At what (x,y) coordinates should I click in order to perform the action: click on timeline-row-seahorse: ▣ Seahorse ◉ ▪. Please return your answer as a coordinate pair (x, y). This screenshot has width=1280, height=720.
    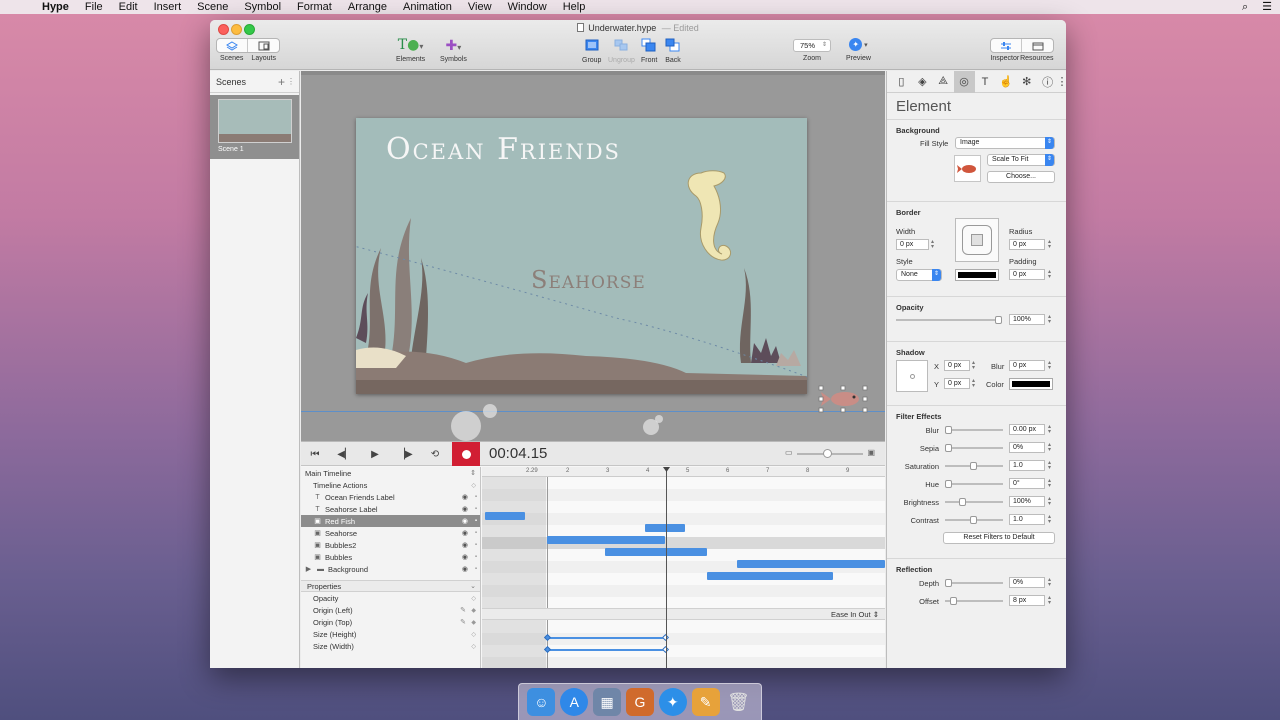
    Looking at the image, I should click on (390, 533).